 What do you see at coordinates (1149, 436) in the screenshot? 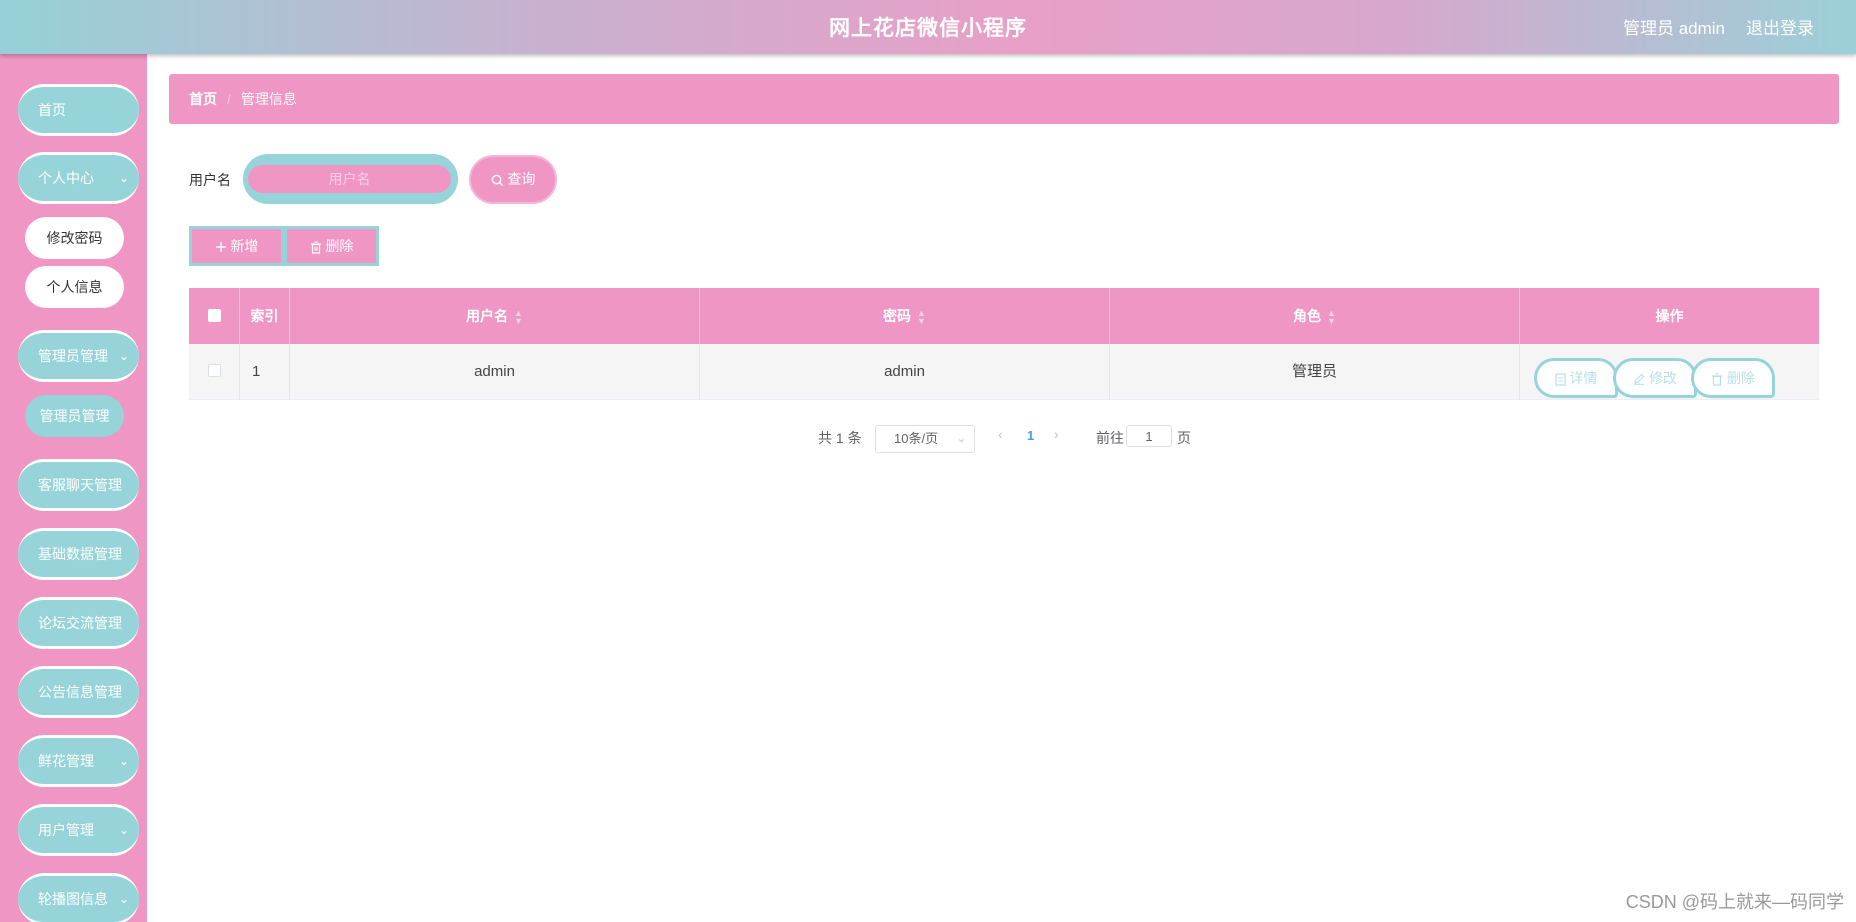
I see `goto-page-input` at bounding box center [1149, 436].